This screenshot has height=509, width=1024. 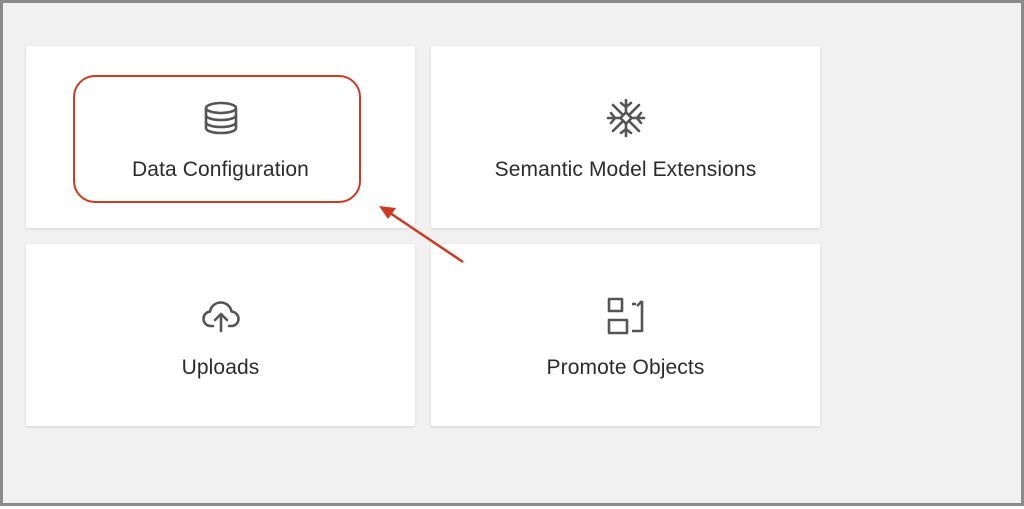 I want to click on promote-icon, so click(x=626, y=316).